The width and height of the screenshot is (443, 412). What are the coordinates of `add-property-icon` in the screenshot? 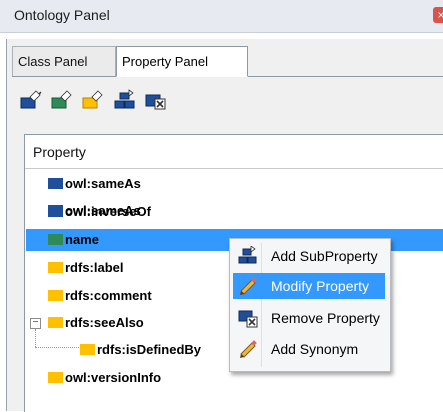 It's located at (31, 99).